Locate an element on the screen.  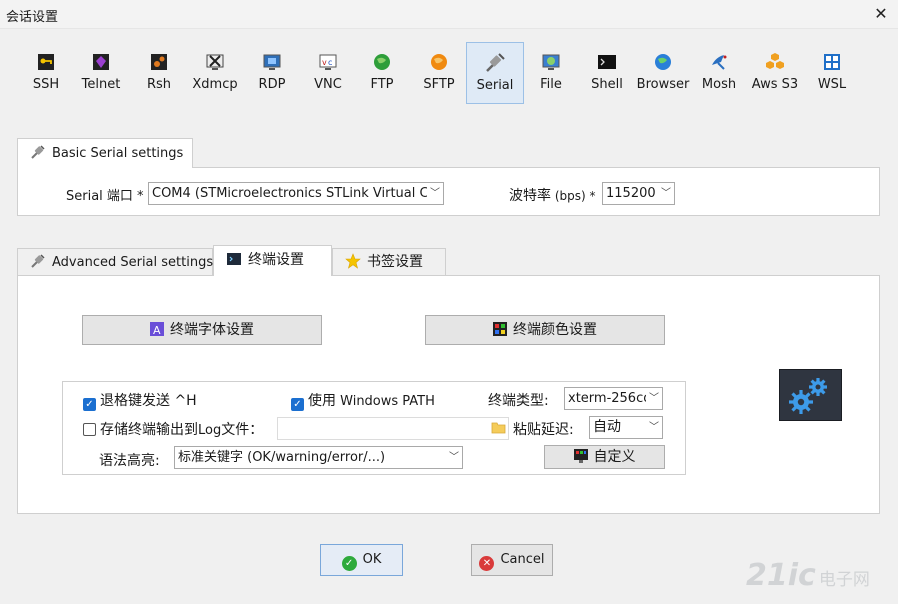
font-icon: A is located at coordinates (157, 329).